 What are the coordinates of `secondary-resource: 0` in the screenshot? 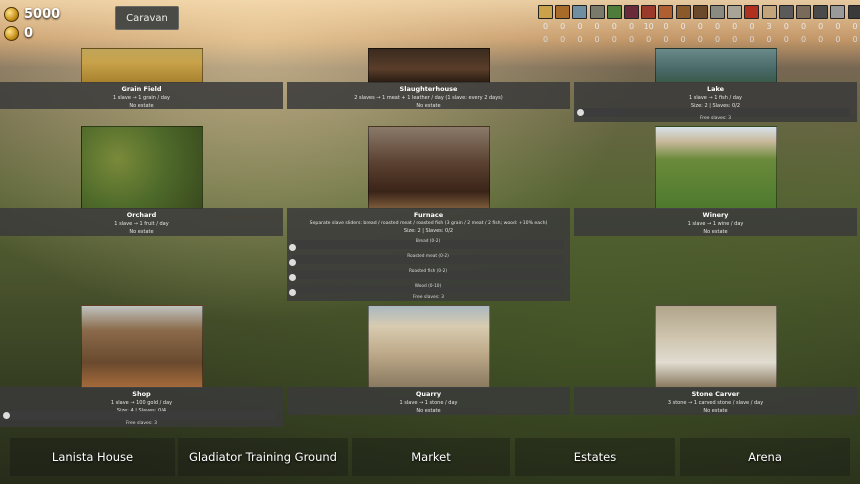 It's located at (18, 33).